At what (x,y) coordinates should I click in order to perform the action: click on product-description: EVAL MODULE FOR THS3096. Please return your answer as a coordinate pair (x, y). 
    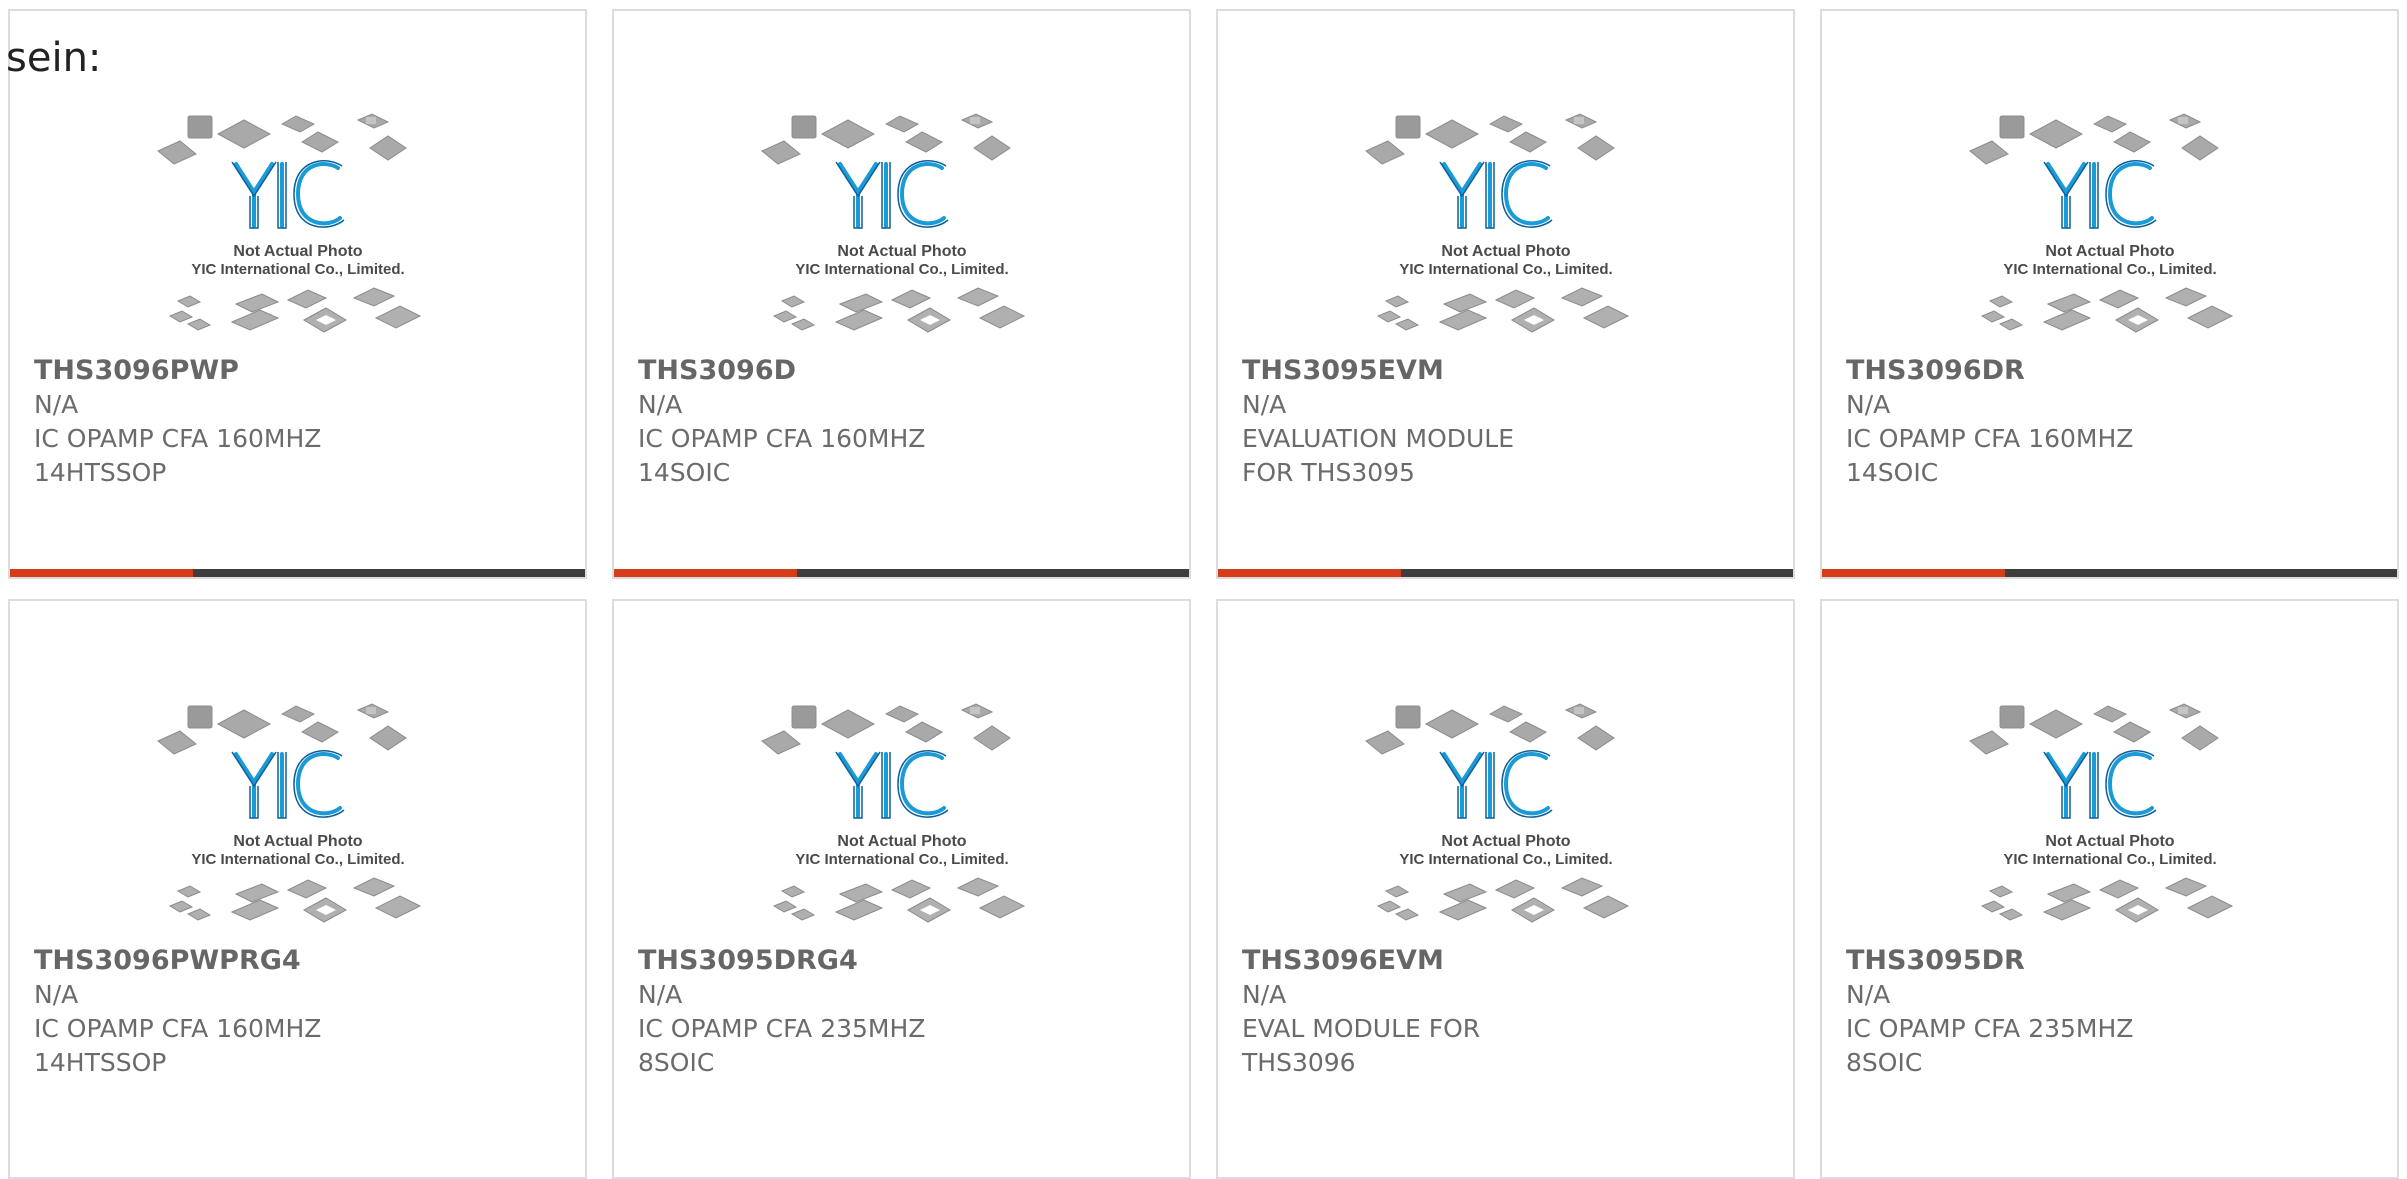
    Looking at the image, I should click on (1361, 1045).